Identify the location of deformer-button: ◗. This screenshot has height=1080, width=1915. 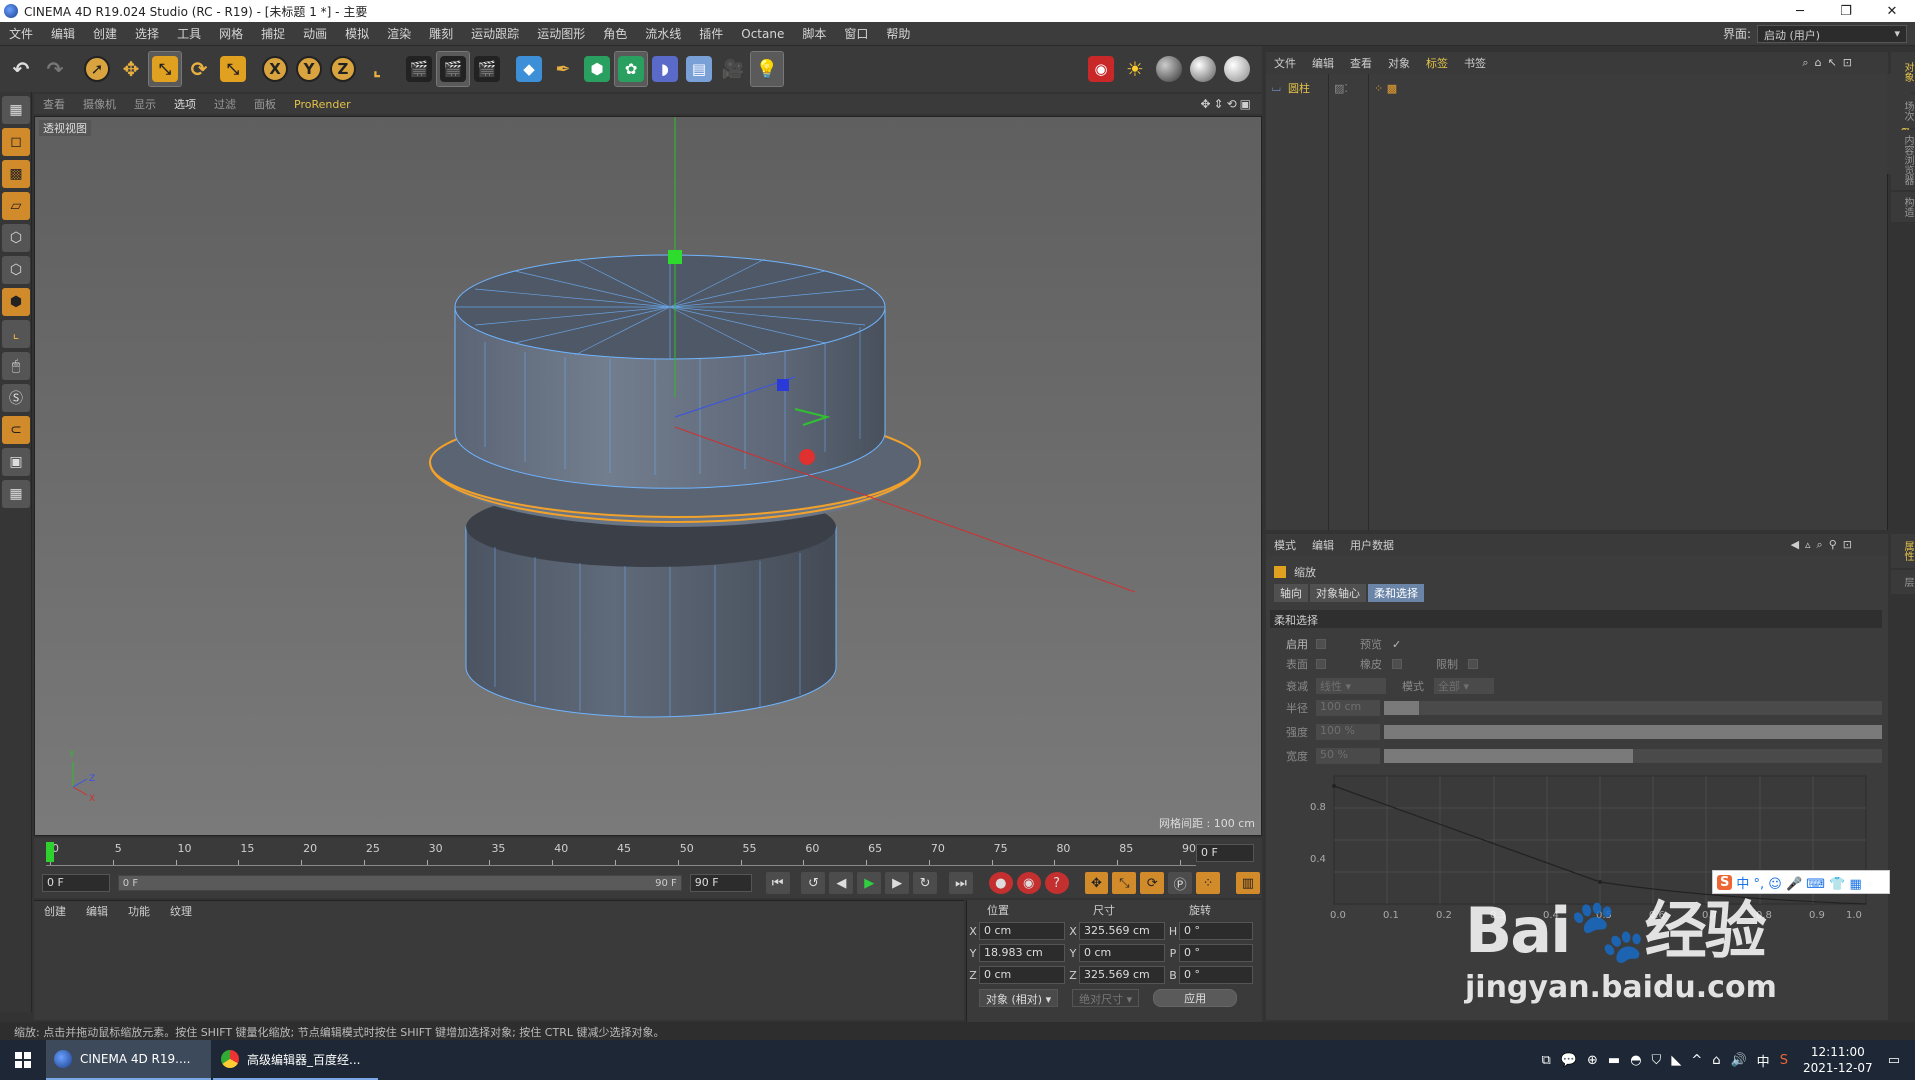
(665, 69).